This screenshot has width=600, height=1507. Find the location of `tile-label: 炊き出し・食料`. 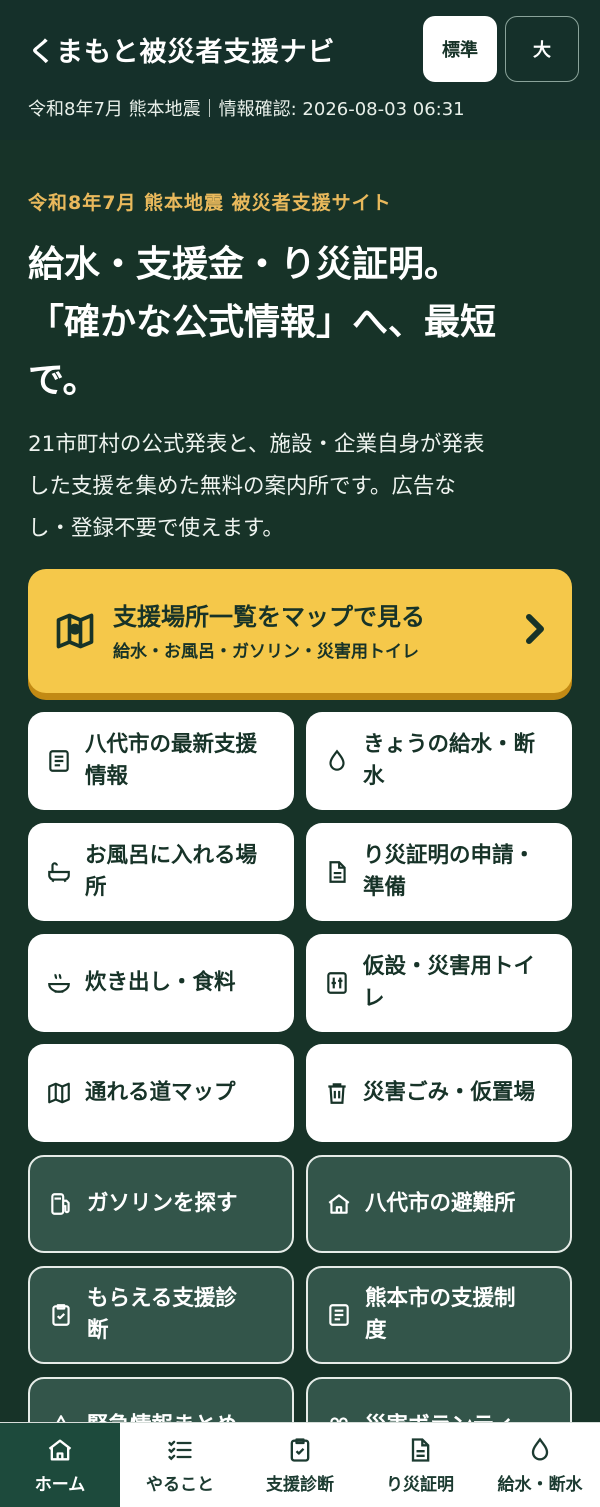

tile-label: 炊き出し・食料 is located at coordinates (160, 982).